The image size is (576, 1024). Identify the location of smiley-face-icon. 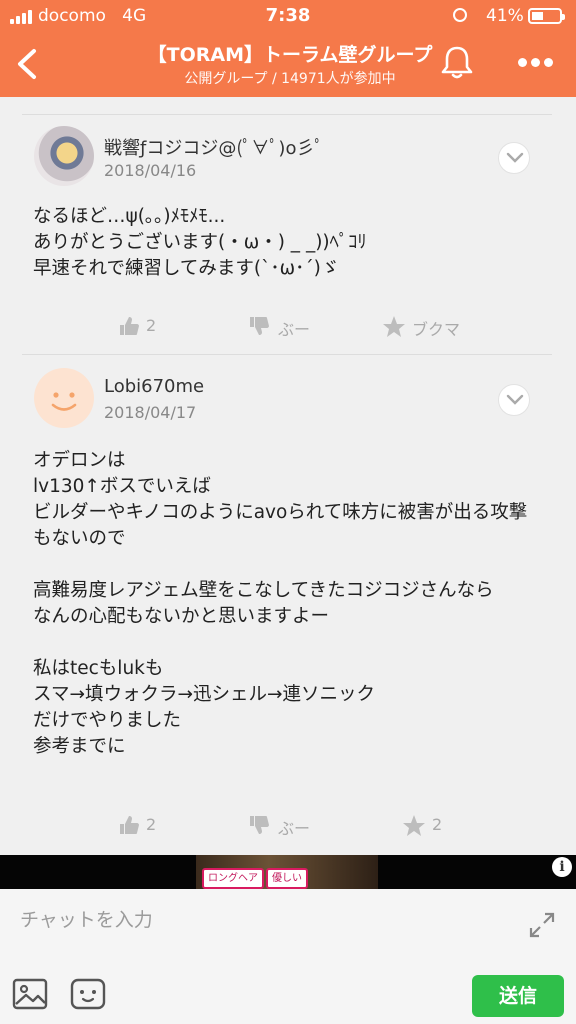
(64, 401).